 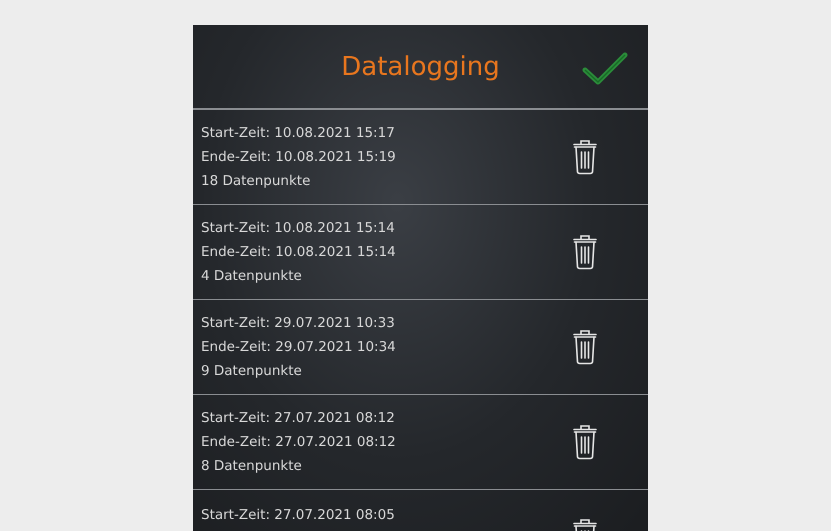 What do you see at coordinates (420, 252) in the screenshot?
I see `log-entry: Start-Zeit: 10.08.2021 15:14 Ende-Zeit: 10.08.2021 15:14 4 Datenpunkte` at bounding box center [420, 252].